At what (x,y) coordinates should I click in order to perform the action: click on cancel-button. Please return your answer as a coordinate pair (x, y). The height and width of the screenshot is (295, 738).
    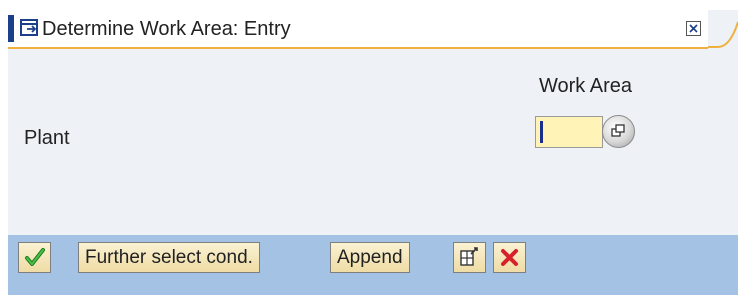
    Looking at the image, I should click on (509, 257).